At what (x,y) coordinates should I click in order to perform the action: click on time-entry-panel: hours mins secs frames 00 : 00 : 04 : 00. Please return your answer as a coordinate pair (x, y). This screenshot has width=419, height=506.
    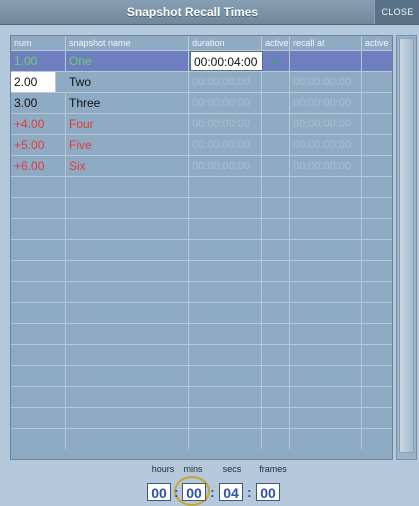
    Looking at the image, I should click on (209, 482).